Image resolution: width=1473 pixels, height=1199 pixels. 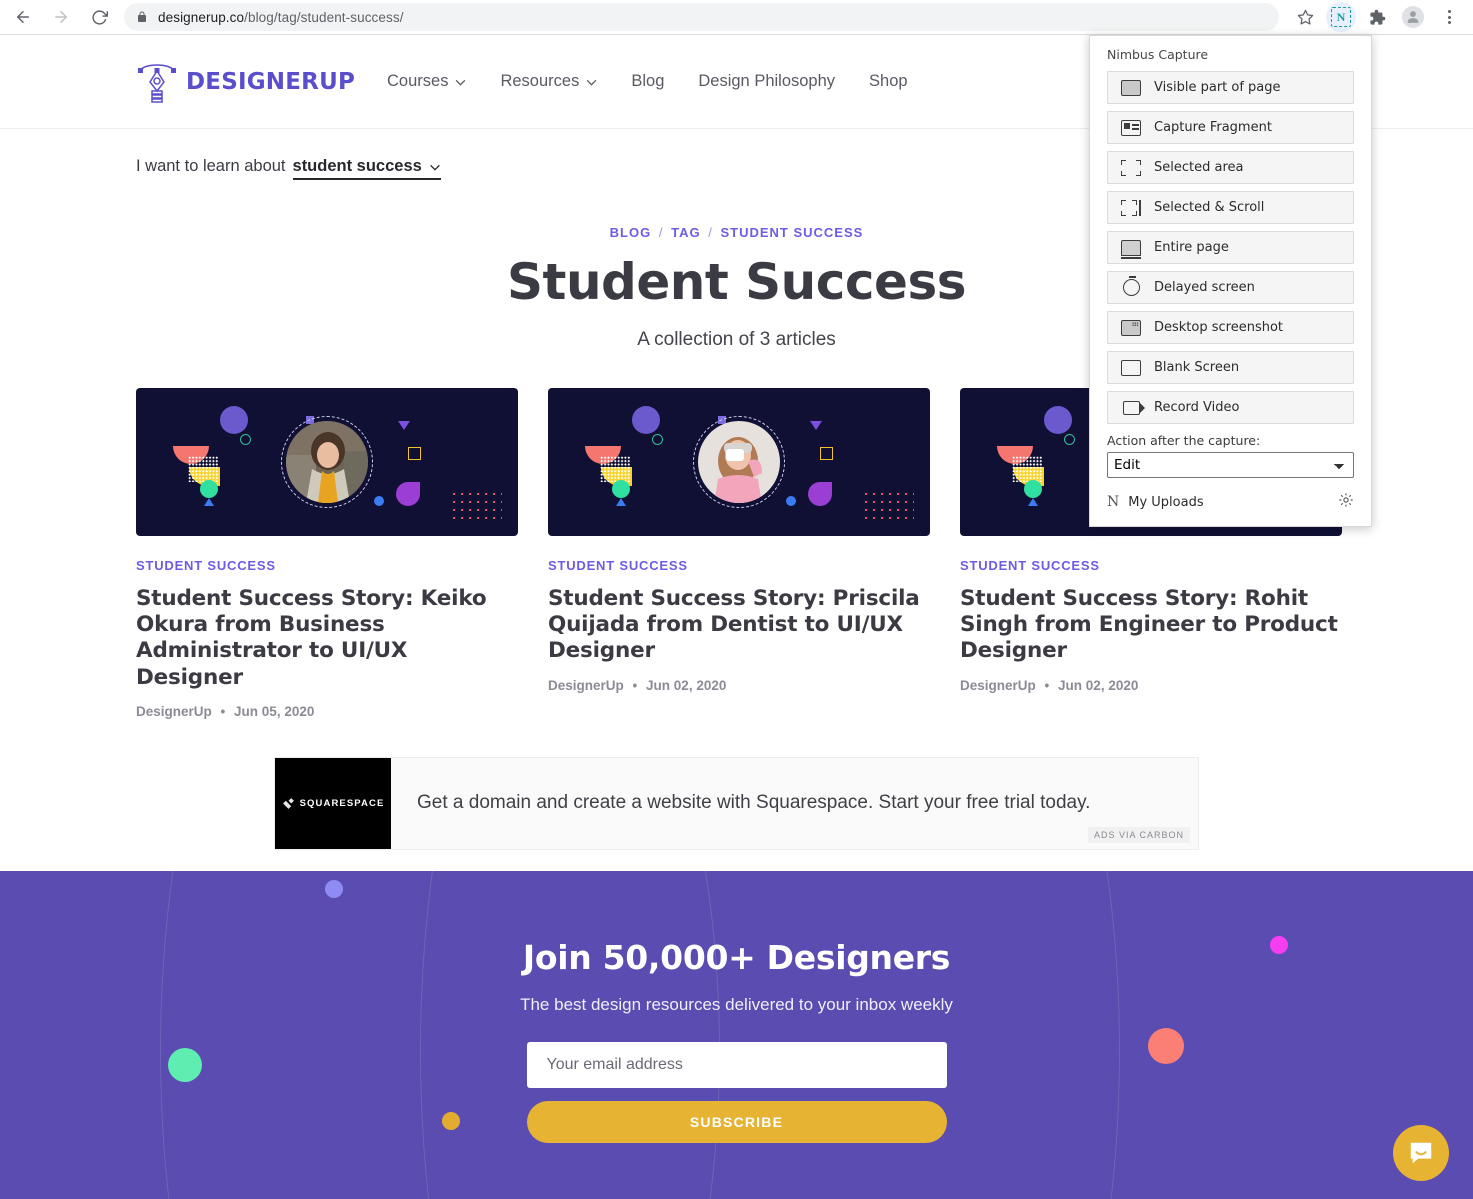 I want to click on toolbar-right-actions: N, so click(x=1377, y=17).